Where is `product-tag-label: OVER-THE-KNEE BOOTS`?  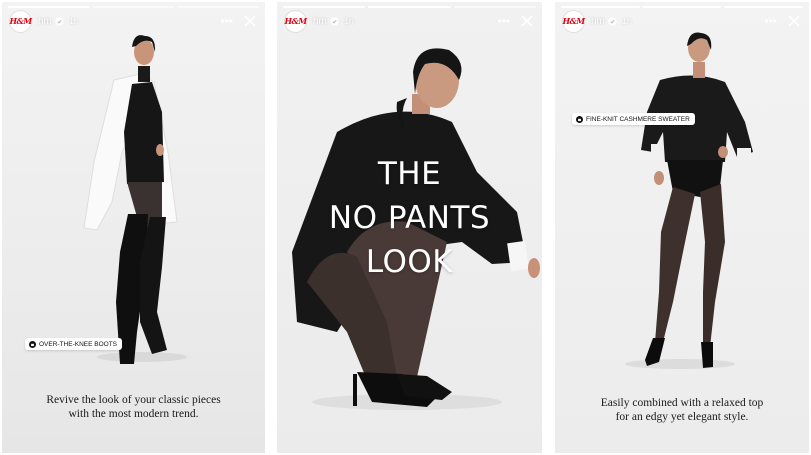
product-tag-label: OVER-THE-KNEE BOOTS is located at coordinates (78, 344).